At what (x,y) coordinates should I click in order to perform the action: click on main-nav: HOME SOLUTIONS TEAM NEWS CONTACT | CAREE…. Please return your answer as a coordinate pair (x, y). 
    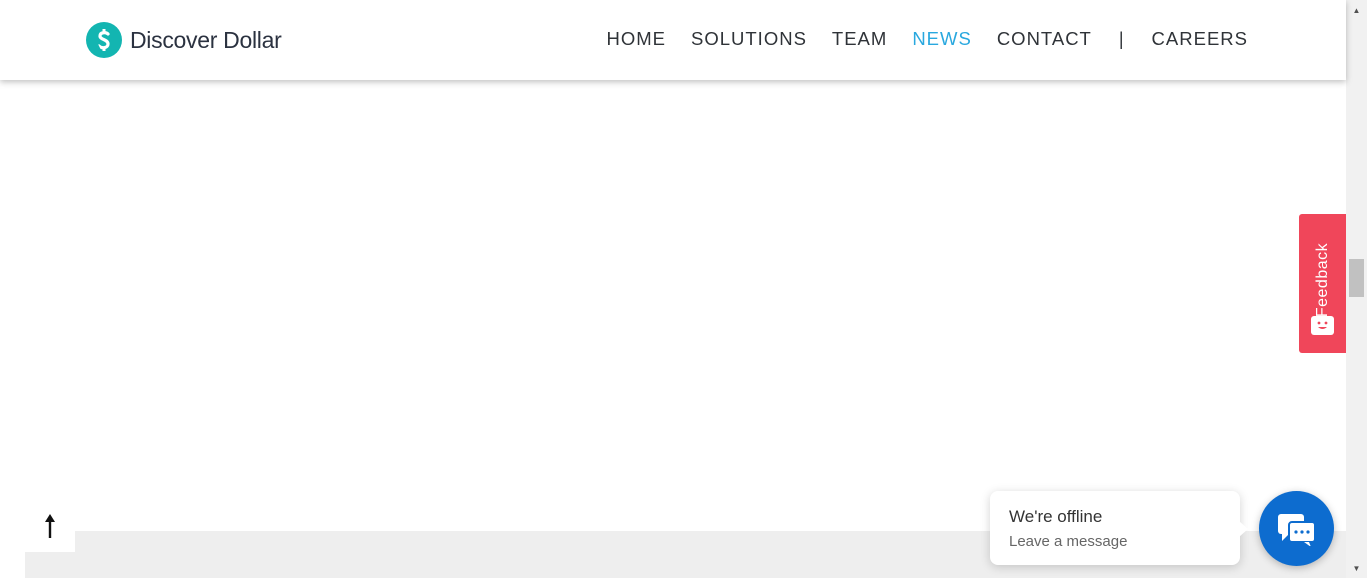
    Looking at the image, I should click on (915, 39).